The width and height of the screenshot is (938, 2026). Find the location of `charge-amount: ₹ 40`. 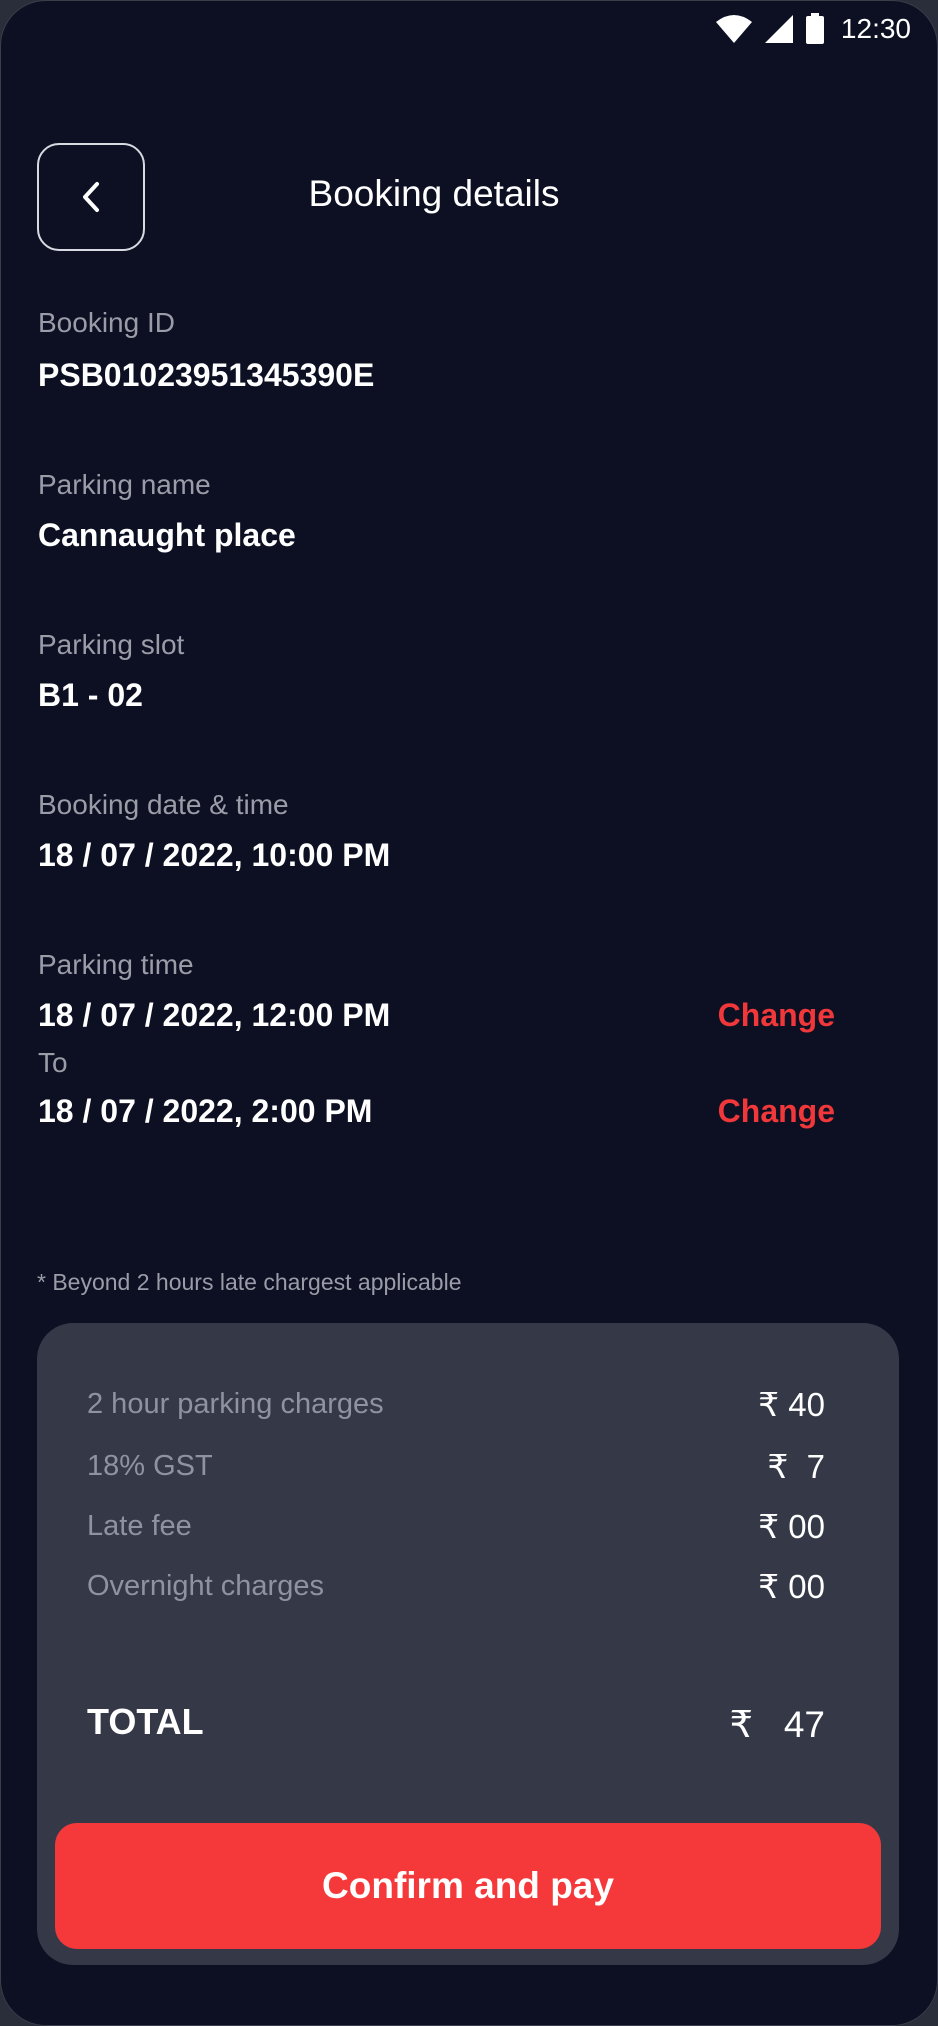

charge-amount: ₹ 40 is located at coordinates (791, 1404).